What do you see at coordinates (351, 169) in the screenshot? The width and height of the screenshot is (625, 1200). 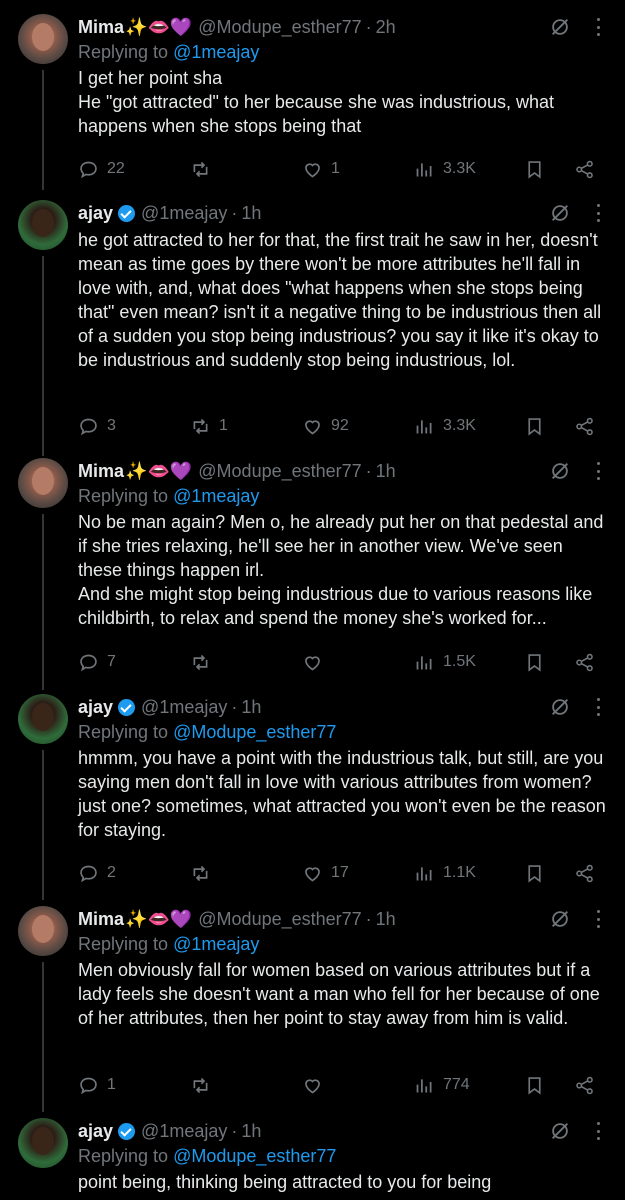 I see `action-bar: 22 1 3.3K` at bounding box center [351, 169].